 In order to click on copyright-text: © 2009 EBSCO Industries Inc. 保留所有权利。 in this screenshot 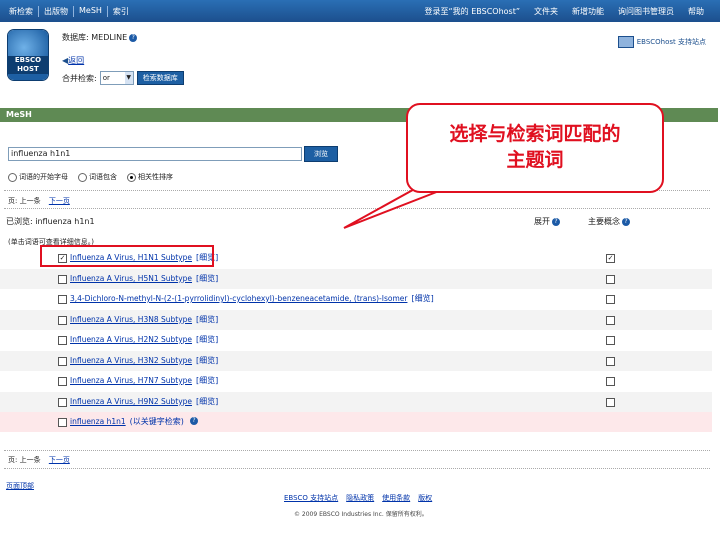, I will do `click(361, 514)`.